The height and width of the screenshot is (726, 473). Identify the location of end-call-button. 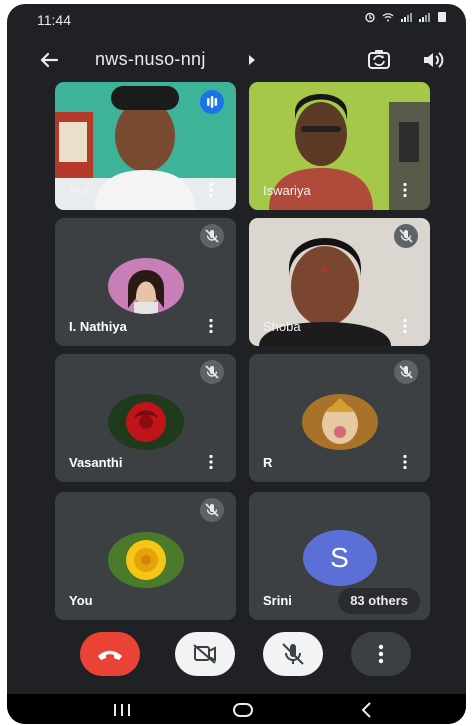
(110, 654).